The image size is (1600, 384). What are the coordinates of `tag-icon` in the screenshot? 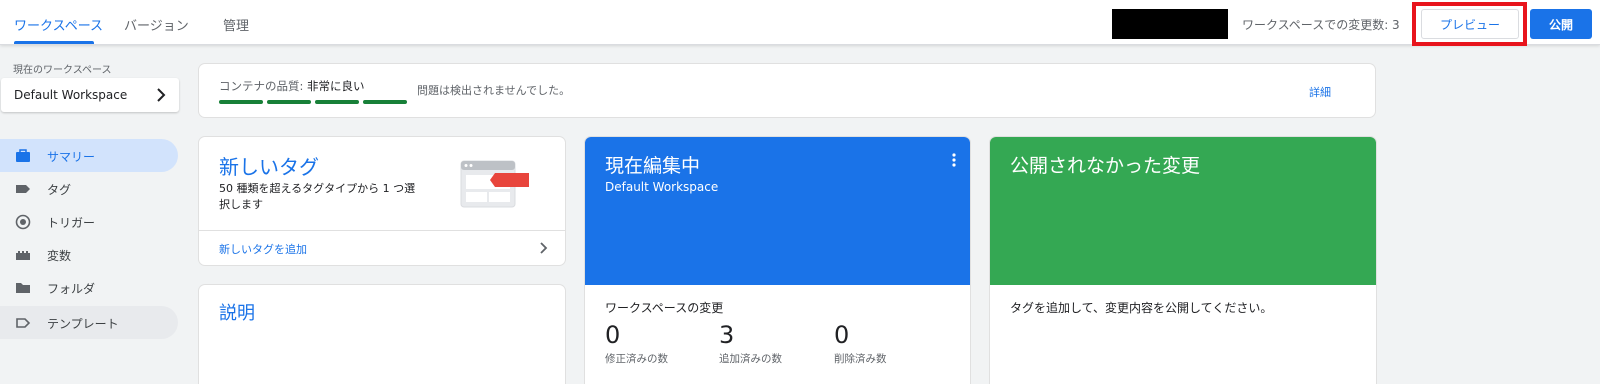 It's located at (23, 189).